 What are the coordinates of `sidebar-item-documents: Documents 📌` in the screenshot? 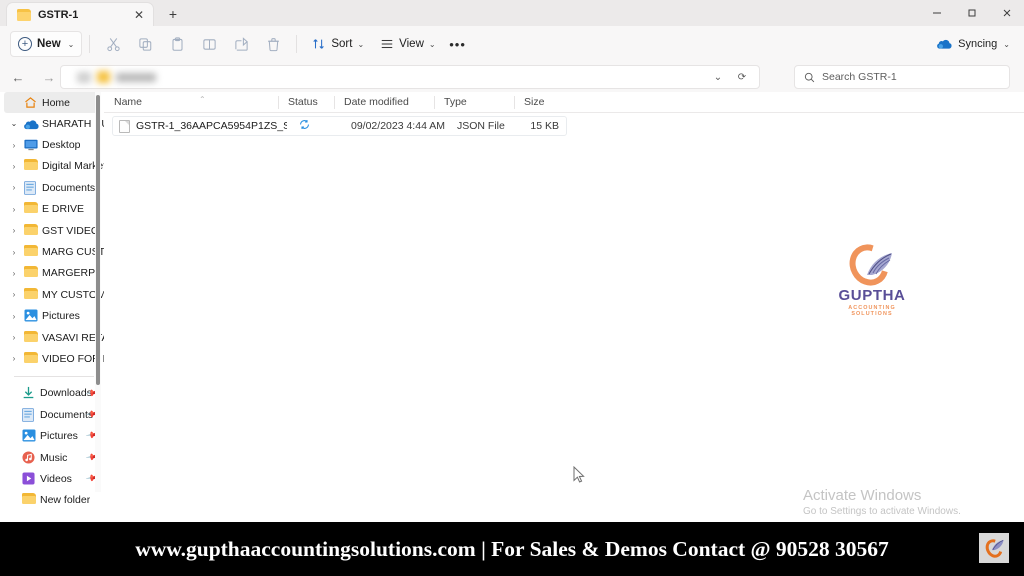 It's located at (52, 414).